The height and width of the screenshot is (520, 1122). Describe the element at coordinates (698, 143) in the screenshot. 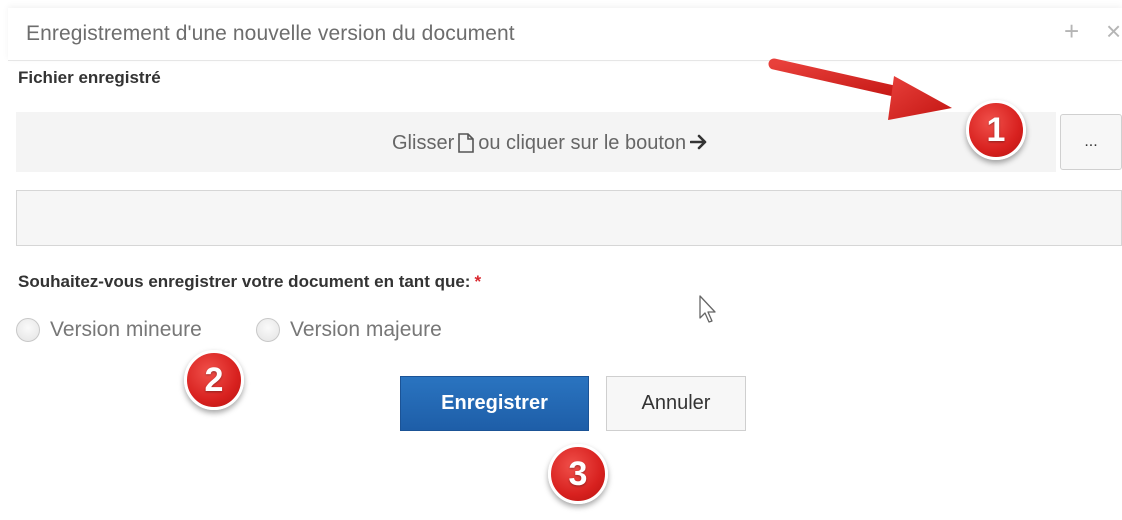

I see `arrow-right-icon` at that location.